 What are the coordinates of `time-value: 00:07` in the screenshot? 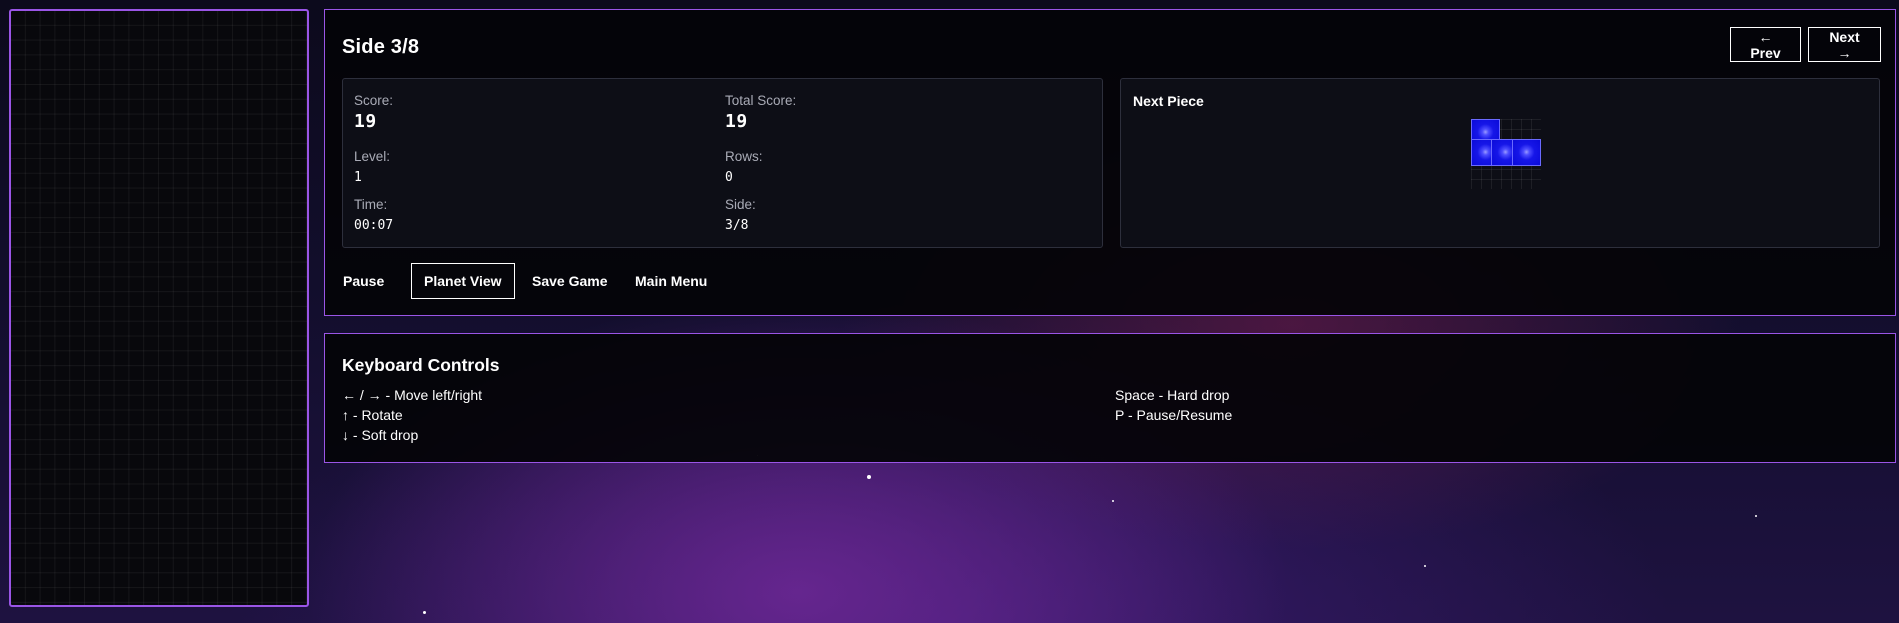 It's located at (374, 225).